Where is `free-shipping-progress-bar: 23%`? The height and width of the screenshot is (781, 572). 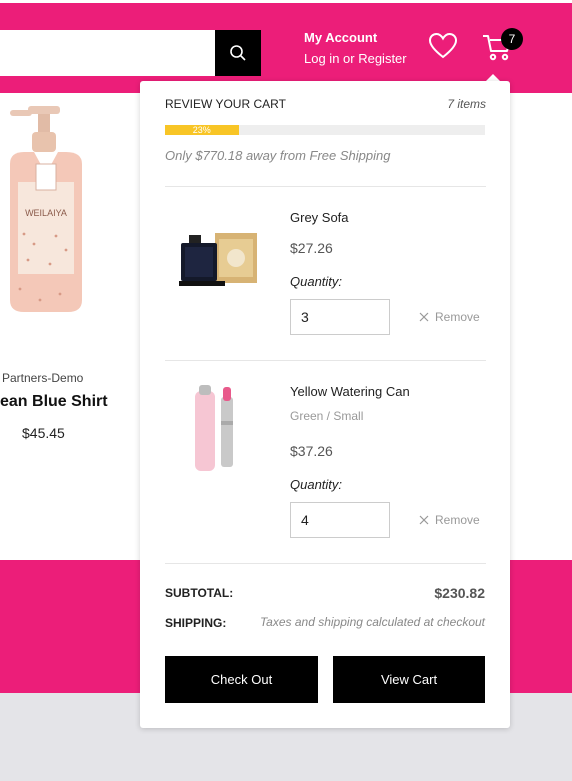 free-shipping-progress-bar: 23% is located at coordinates (325, 130).